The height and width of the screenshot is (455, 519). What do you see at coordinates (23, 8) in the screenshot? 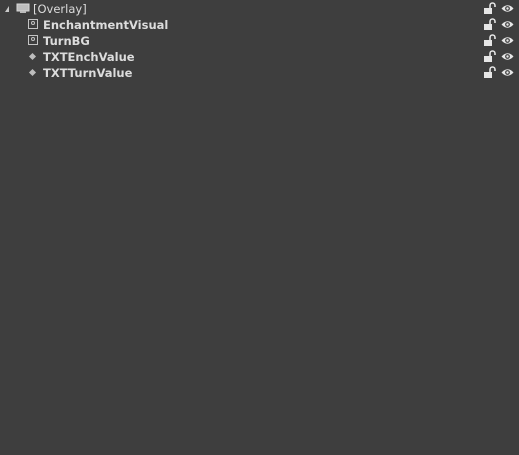
I see `overlay-icon` at bounding box center [23, 8].